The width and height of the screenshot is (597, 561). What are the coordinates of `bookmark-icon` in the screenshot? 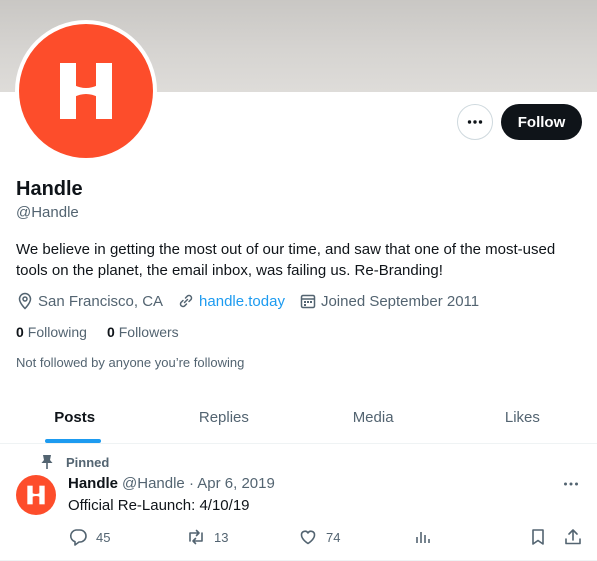 It's located at (538, 537).